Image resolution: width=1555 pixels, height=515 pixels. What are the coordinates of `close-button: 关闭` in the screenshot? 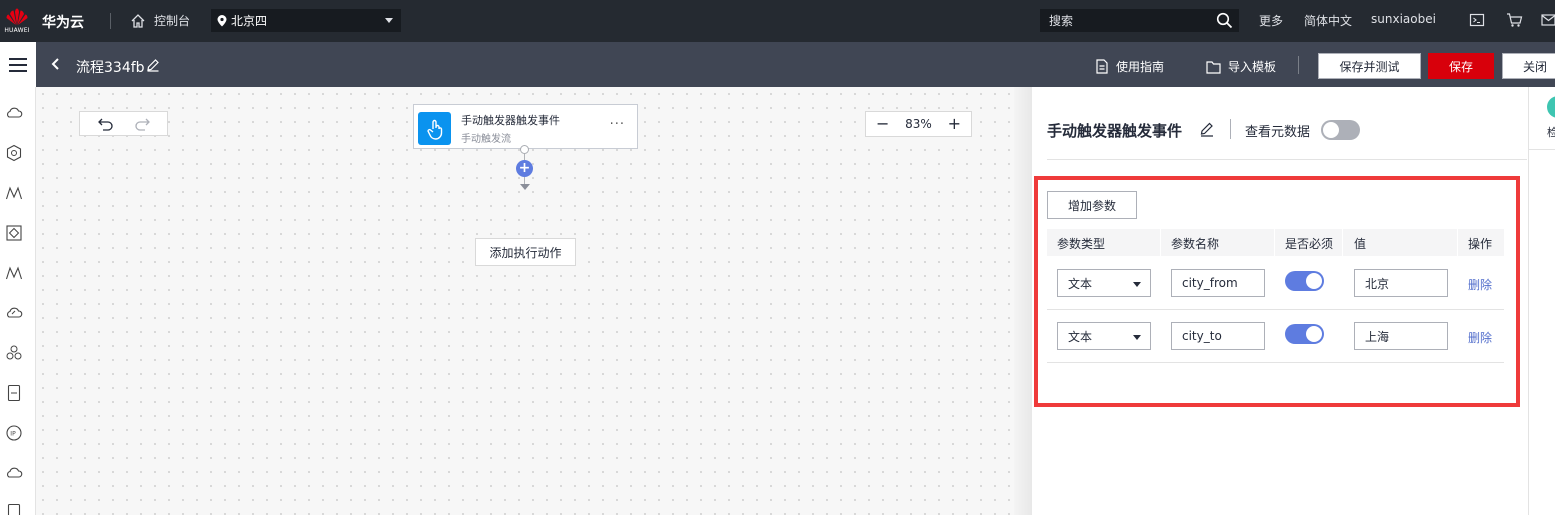 It's located at (1528, 66).